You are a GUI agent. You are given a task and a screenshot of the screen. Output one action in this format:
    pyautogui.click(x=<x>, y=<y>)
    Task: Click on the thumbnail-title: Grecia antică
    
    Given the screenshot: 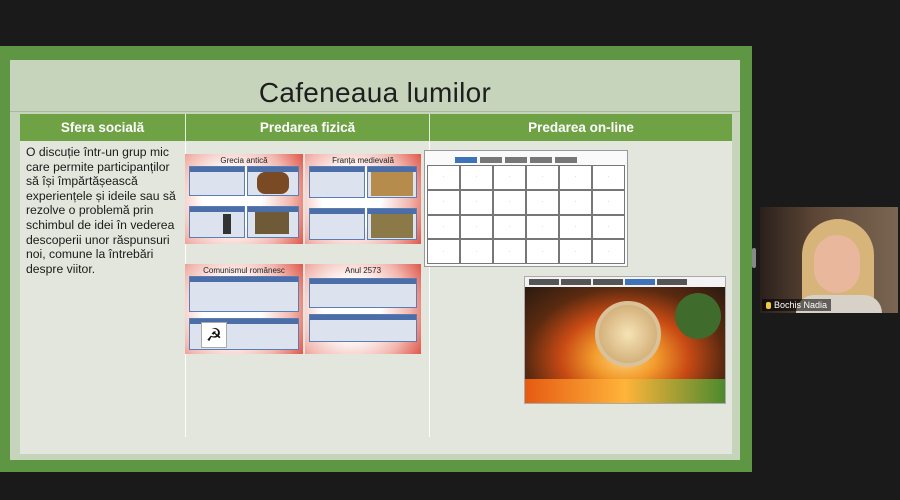 What is the action you would take?
    pyautogui.click(x=244, y=160)
    